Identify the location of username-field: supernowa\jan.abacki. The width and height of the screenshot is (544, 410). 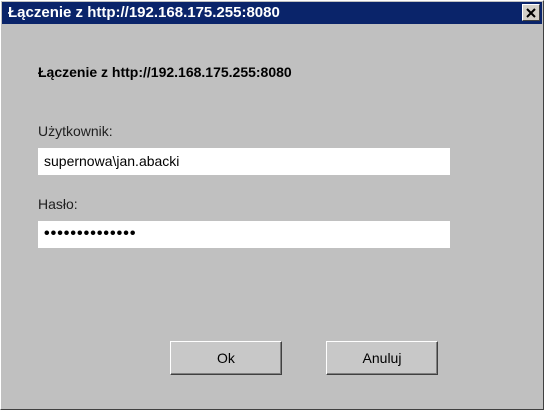
(244, 161).